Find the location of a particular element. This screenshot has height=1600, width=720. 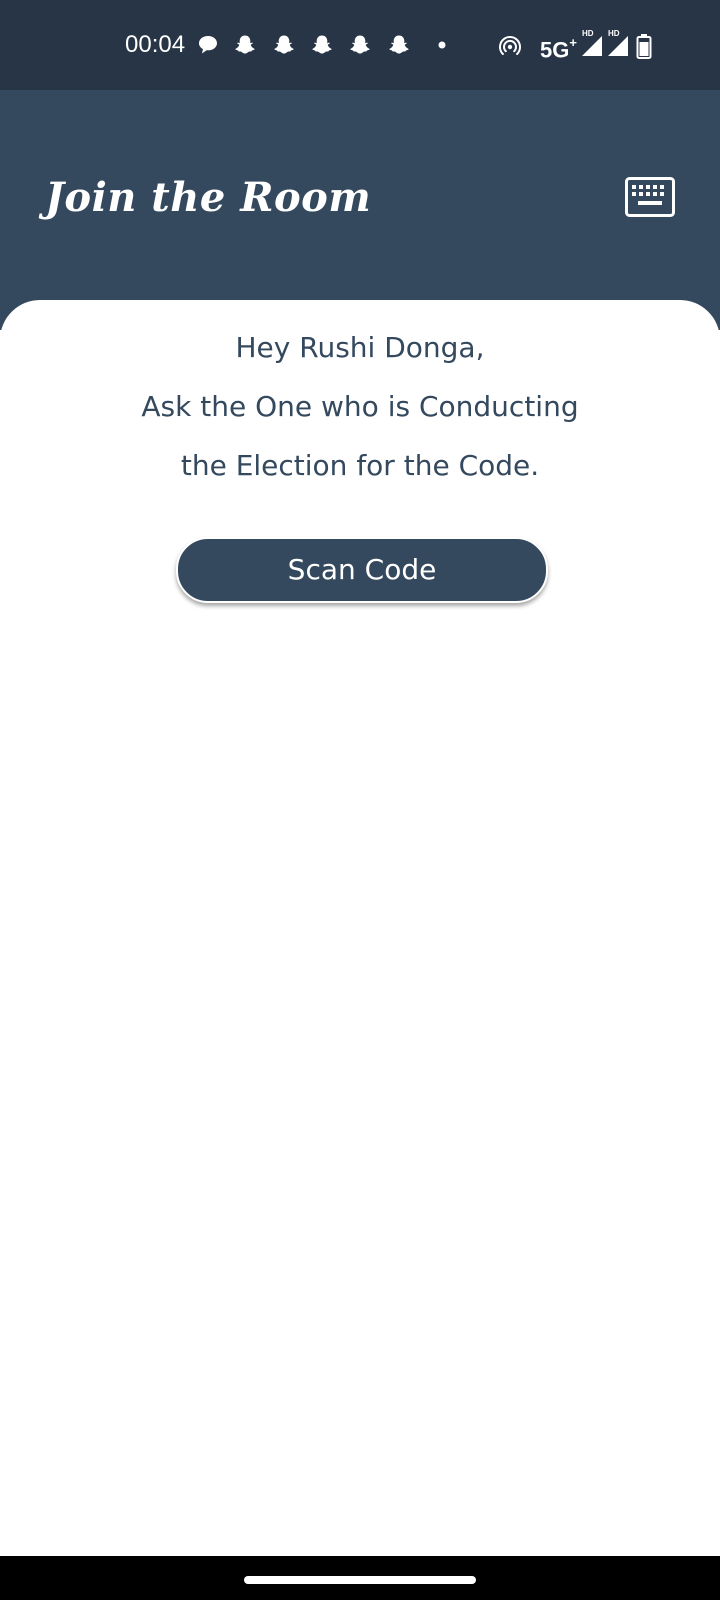

home-indicator is located at coordinates (360, 1580).